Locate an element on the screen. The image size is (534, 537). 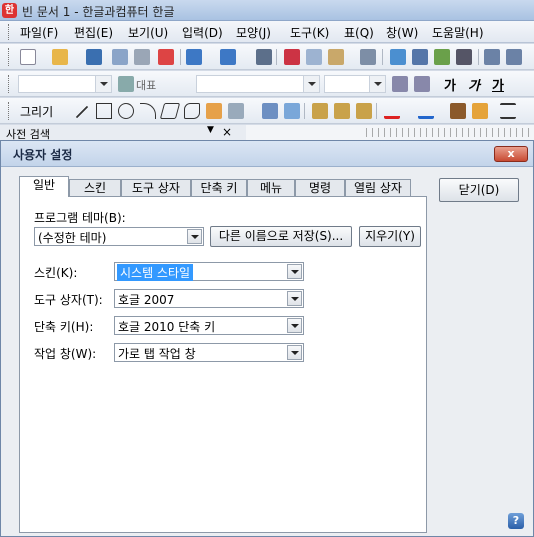
dialog-close-button: x is located at coordinates (511, 154).